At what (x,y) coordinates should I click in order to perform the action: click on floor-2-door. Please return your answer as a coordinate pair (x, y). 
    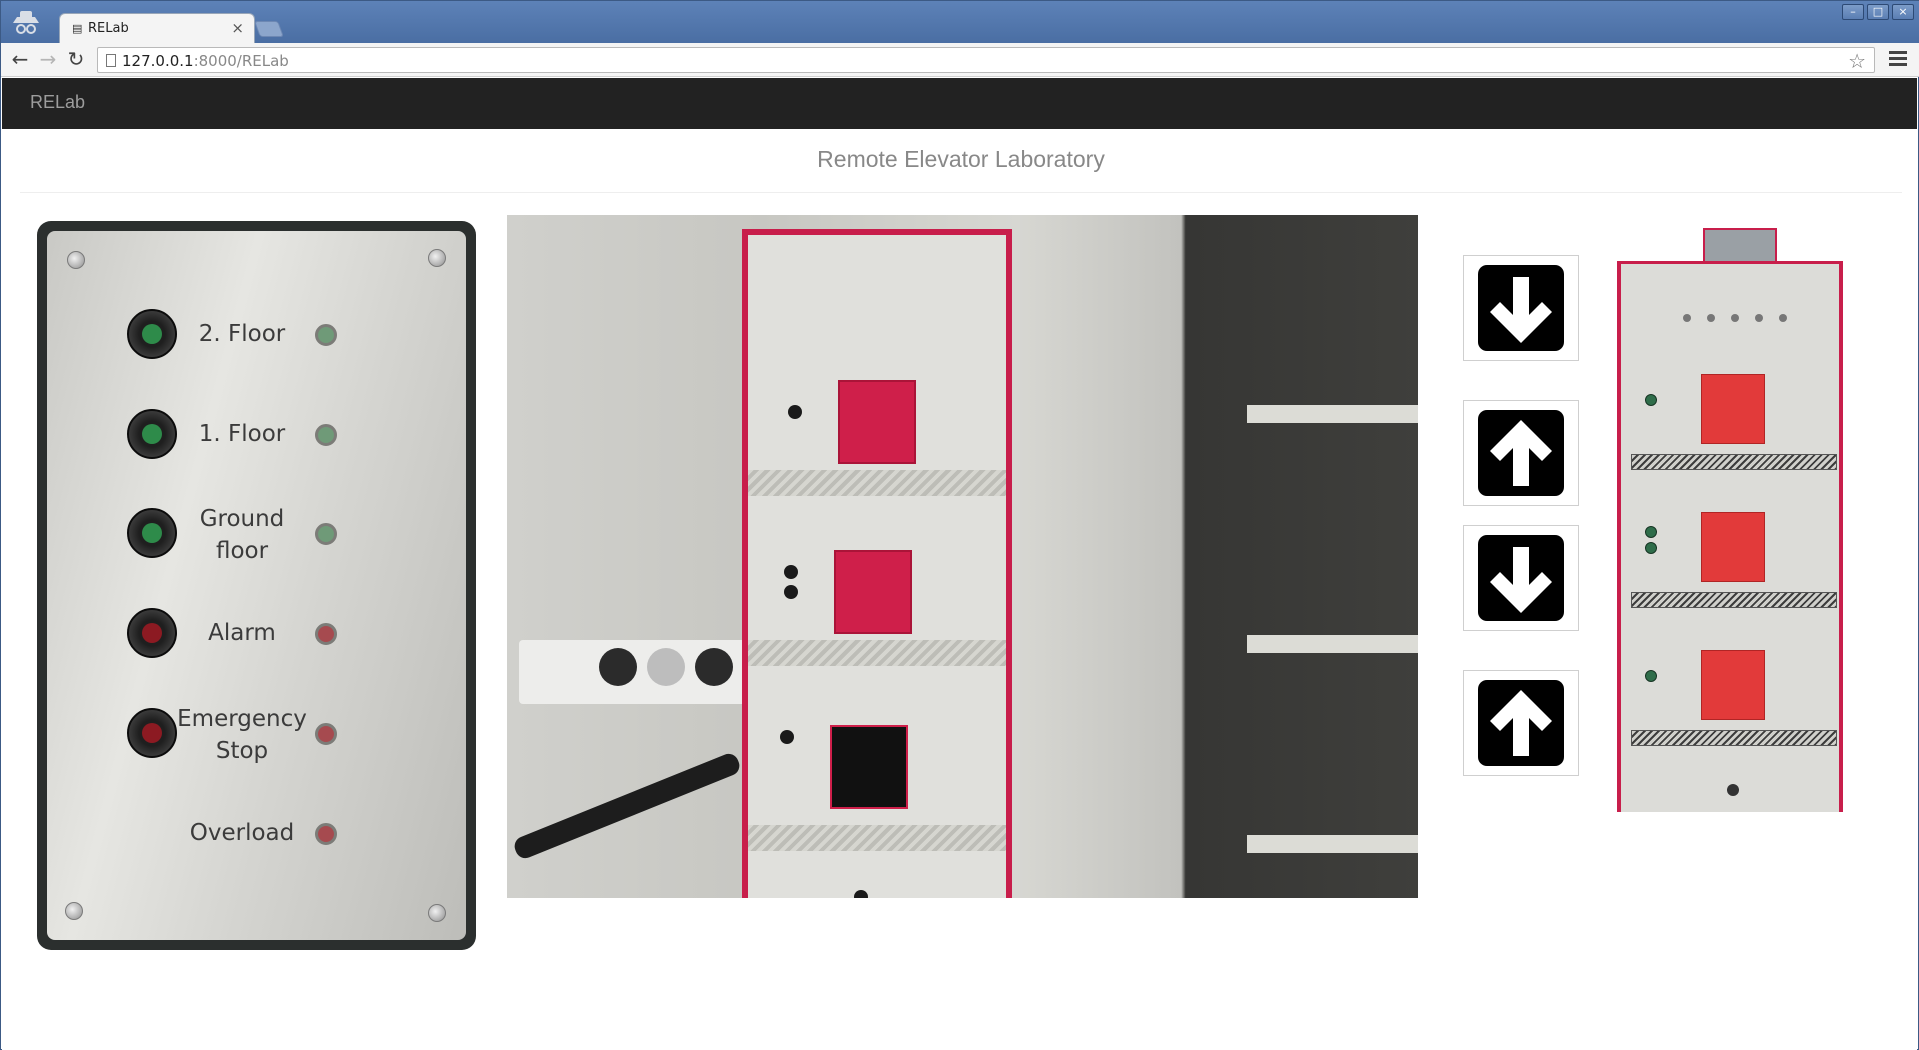
    Looking at the image, I should click on (1733, 409).